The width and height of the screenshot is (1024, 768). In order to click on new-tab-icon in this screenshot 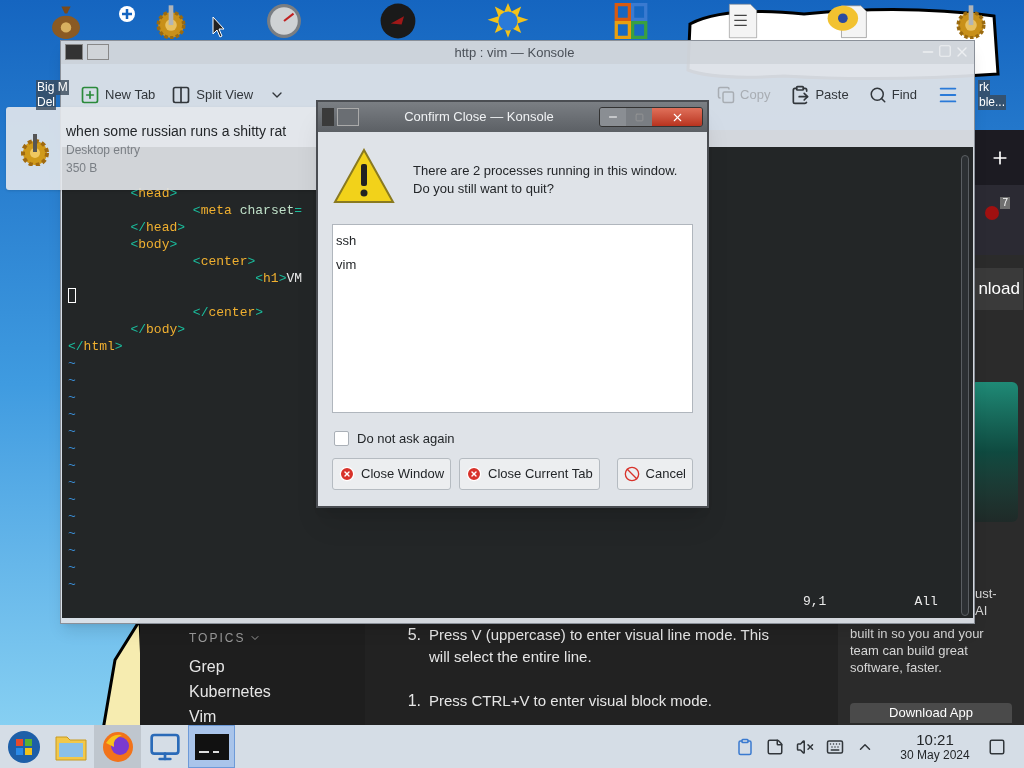, I will do `click(90, 95)`.